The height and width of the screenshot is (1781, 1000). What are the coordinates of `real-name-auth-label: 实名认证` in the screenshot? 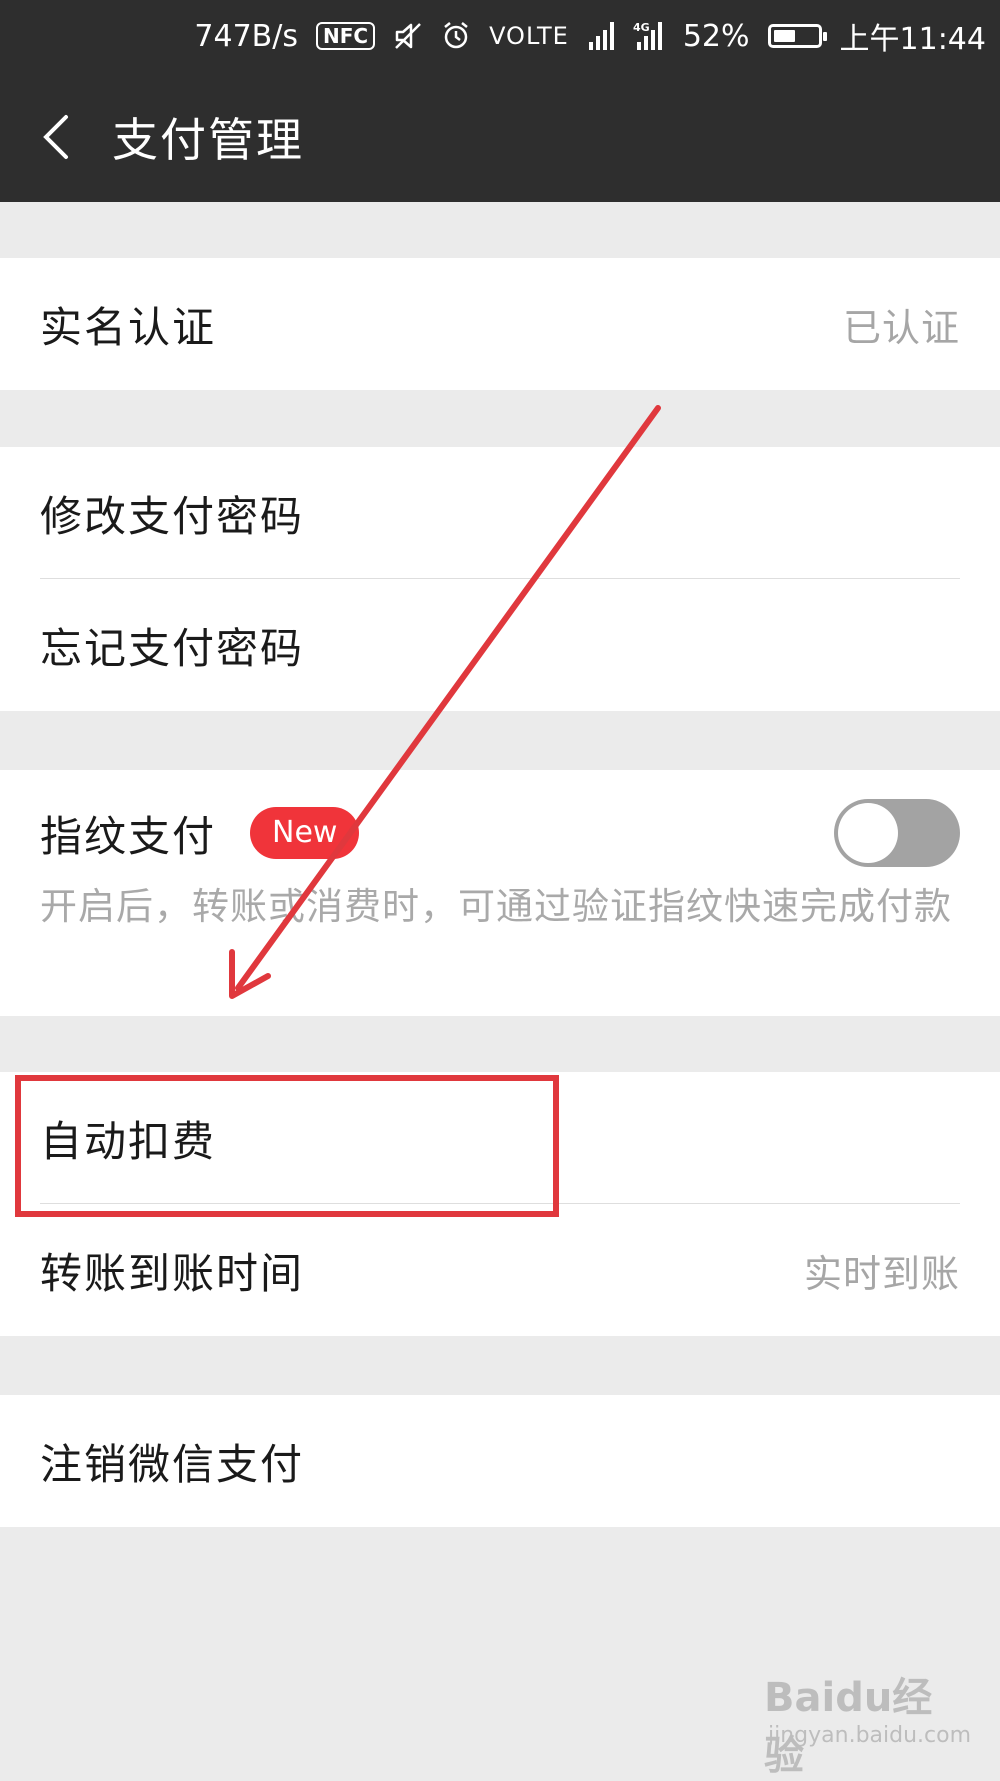 It's located at (128, 327).